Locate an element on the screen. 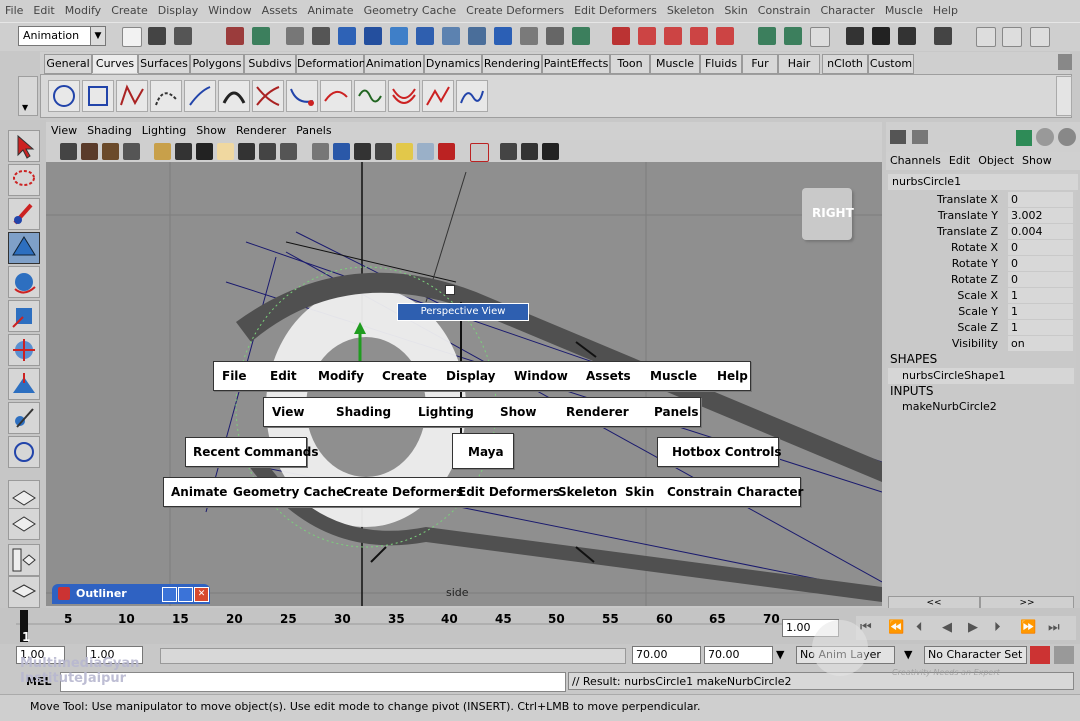 Image resolution: width=1080 pixels, height=721 pixels. menu-character: Character is located at coordinates (848, 10).